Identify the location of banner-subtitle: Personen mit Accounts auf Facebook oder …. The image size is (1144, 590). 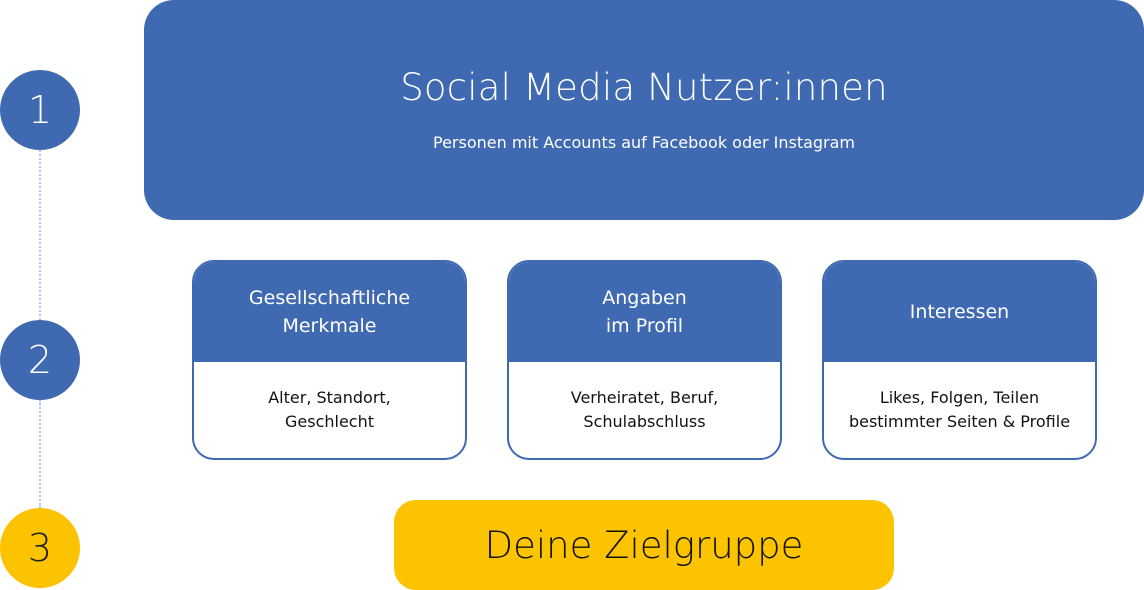
(644, 142).